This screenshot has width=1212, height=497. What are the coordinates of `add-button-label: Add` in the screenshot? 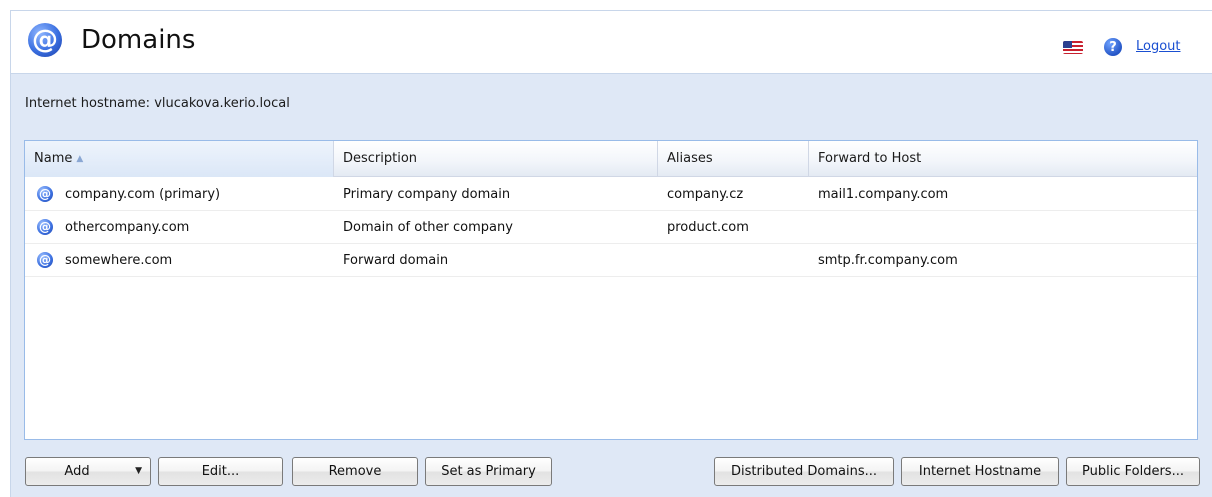 It's located at (77, 471).